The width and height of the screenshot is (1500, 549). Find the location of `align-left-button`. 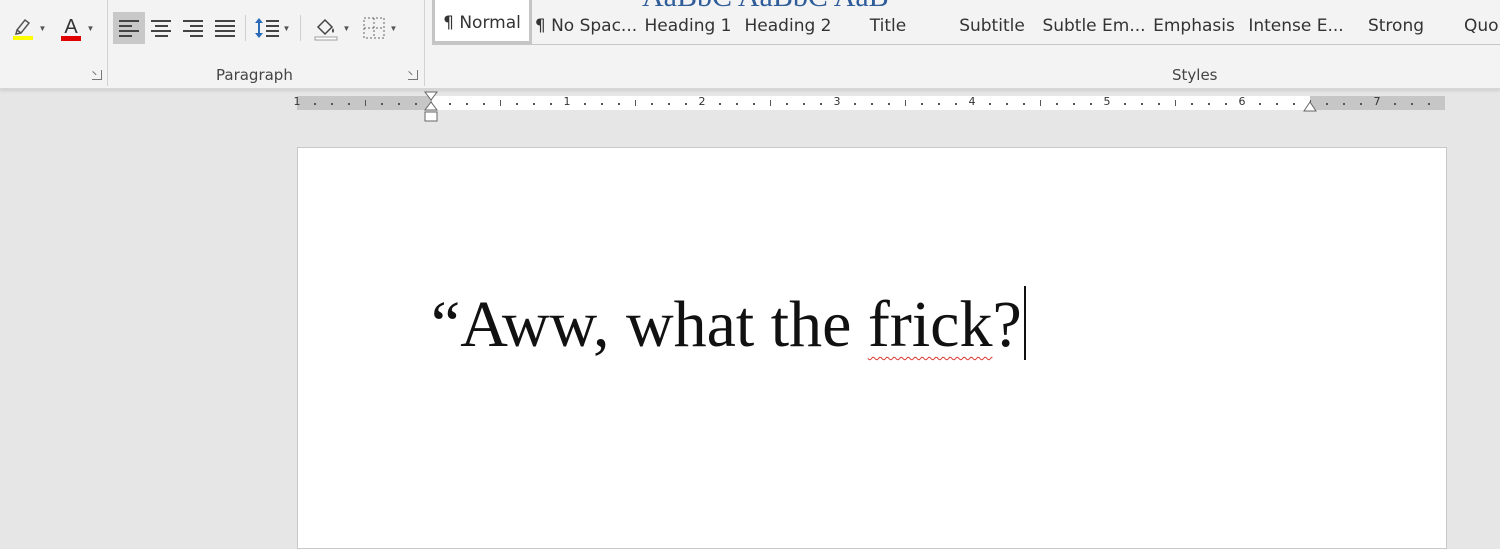

align-left-button is located at coordinates (129, 28).